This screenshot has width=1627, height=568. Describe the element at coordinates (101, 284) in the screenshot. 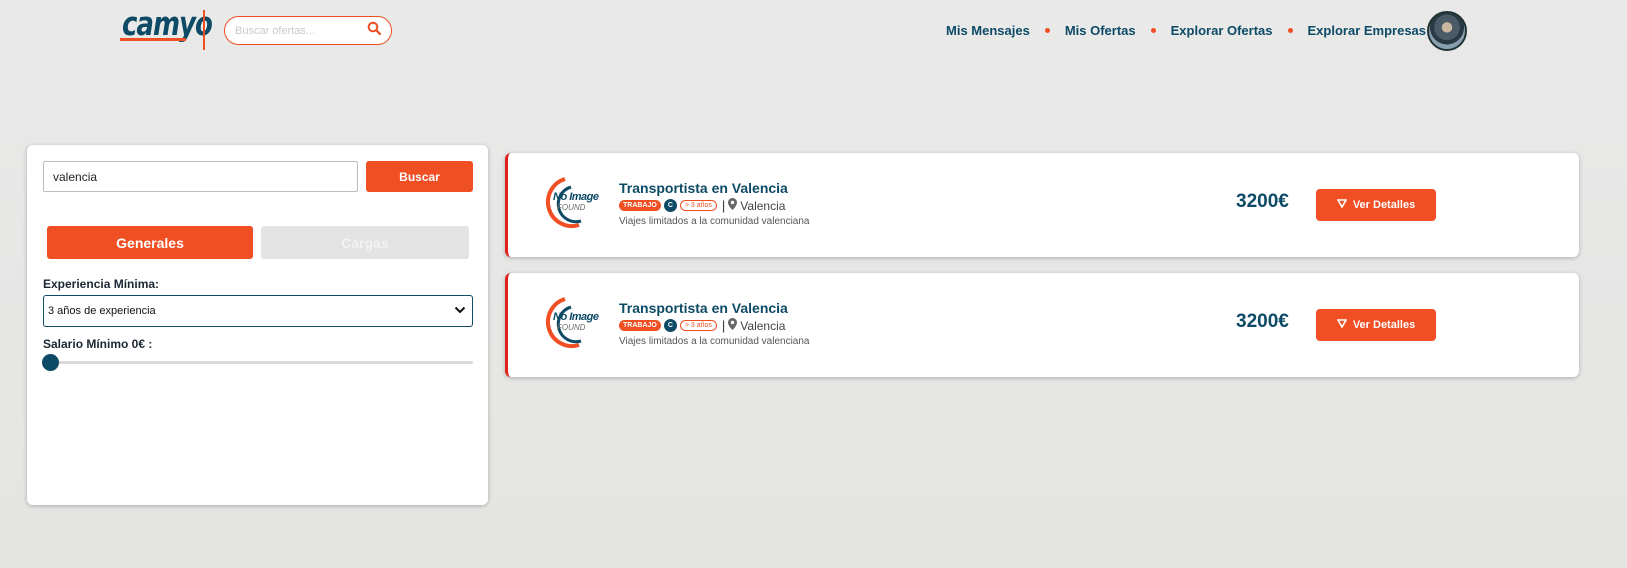

I see `experience-label: Experiencia Mínima:` at that location.